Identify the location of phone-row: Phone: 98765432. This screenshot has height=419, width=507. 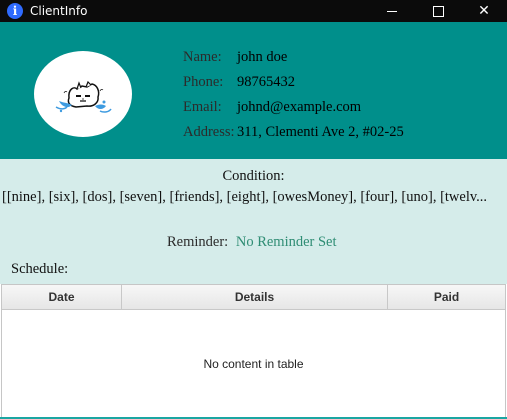
(293, 82).